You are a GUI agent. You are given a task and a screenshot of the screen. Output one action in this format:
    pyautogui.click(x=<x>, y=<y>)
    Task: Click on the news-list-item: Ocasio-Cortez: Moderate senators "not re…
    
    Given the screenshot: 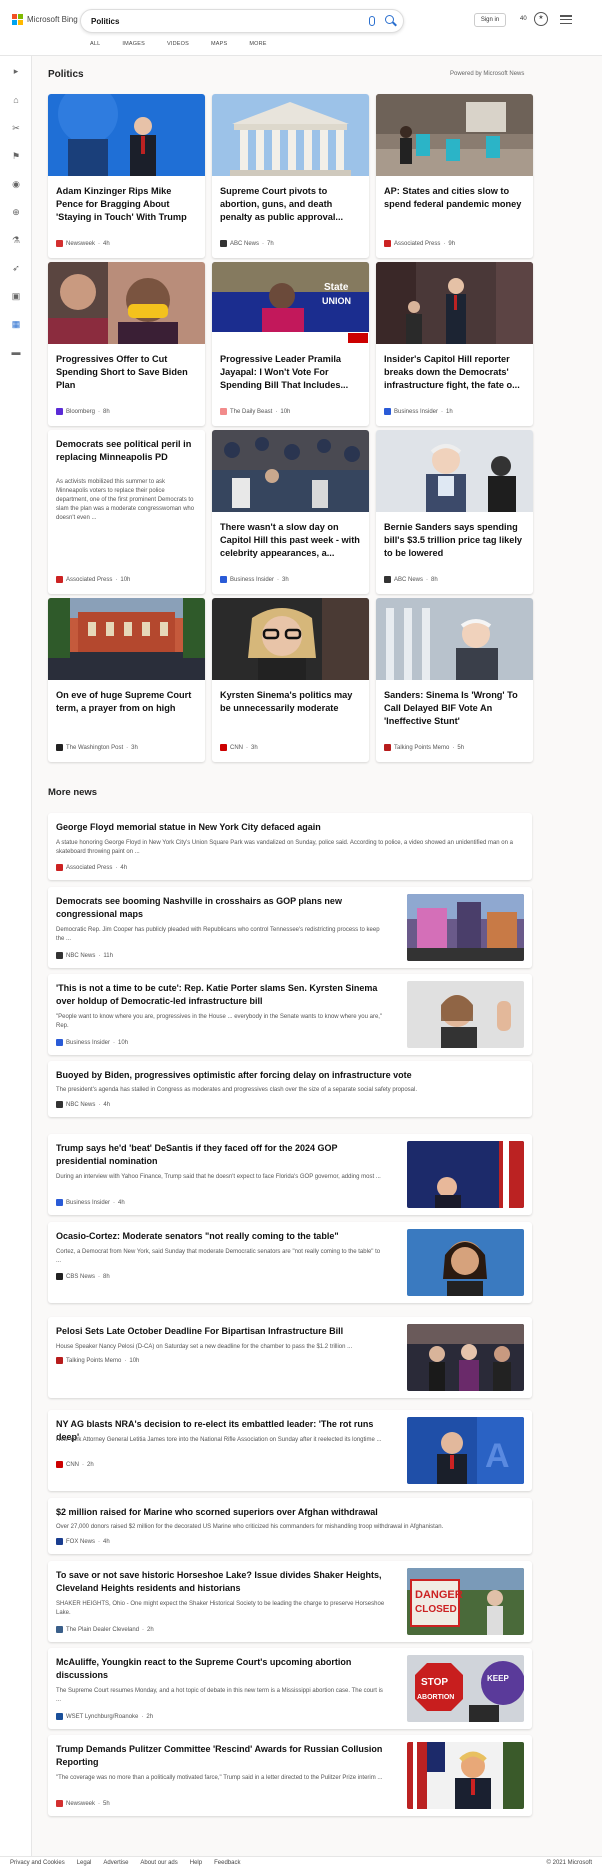 What is the action you would take?
    pyautogui.click(x=290, y=1262)
    